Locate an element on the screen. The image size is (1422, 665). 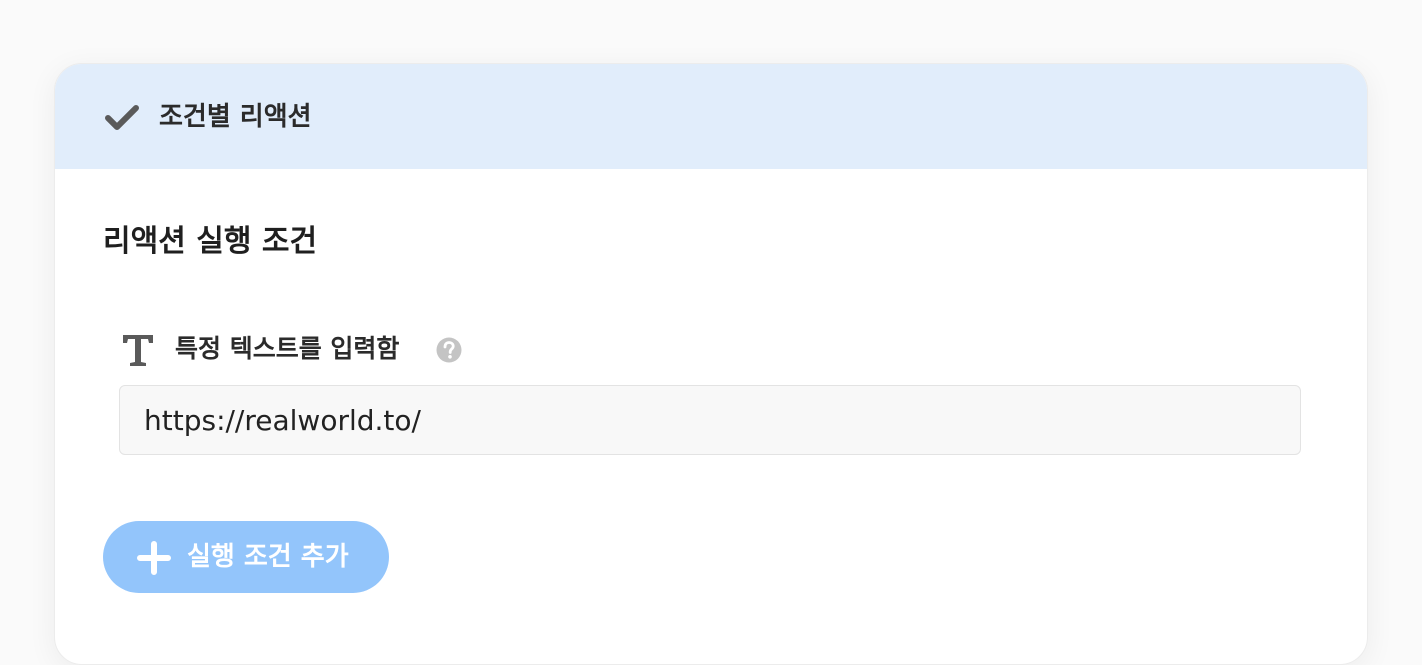
checkmark-icon is located at coordinates (122, 117).